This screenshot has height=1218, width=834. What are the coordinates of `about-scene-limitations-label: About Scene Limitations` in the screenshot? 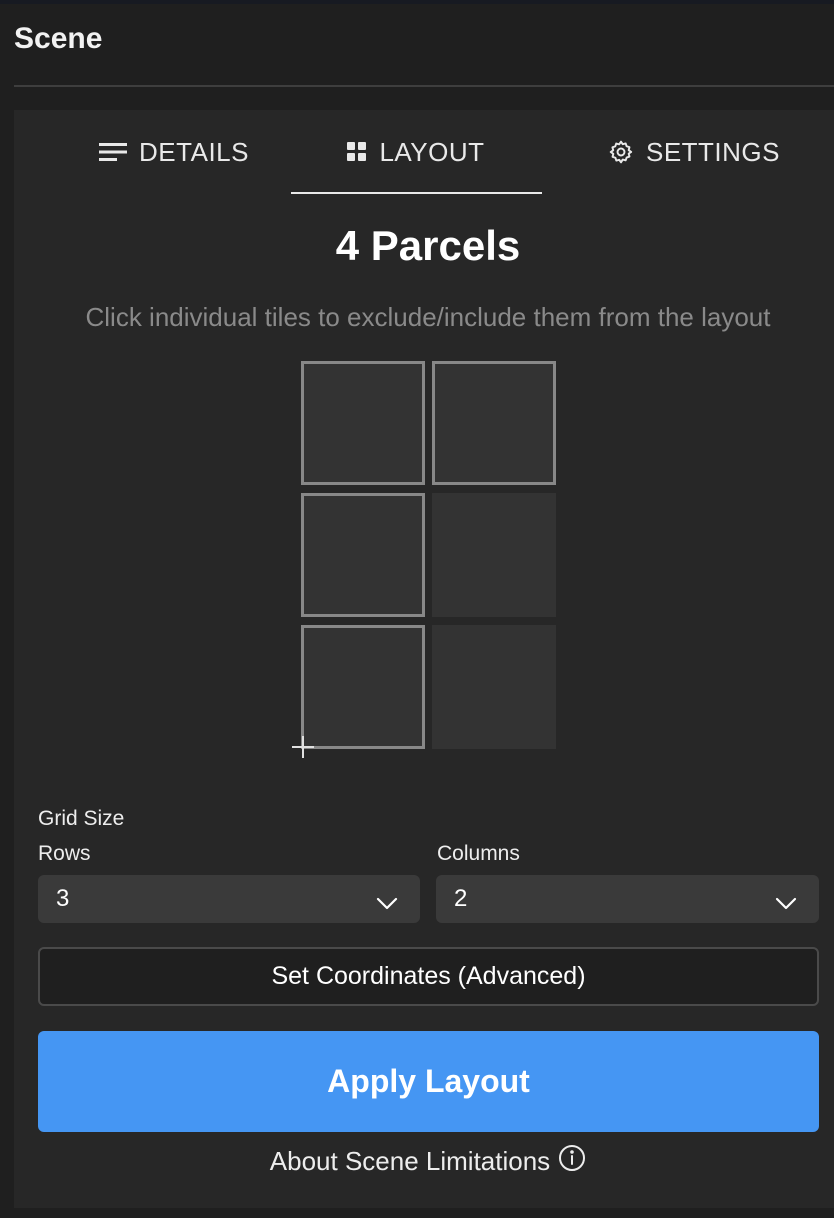 It's located at (410, 1160).